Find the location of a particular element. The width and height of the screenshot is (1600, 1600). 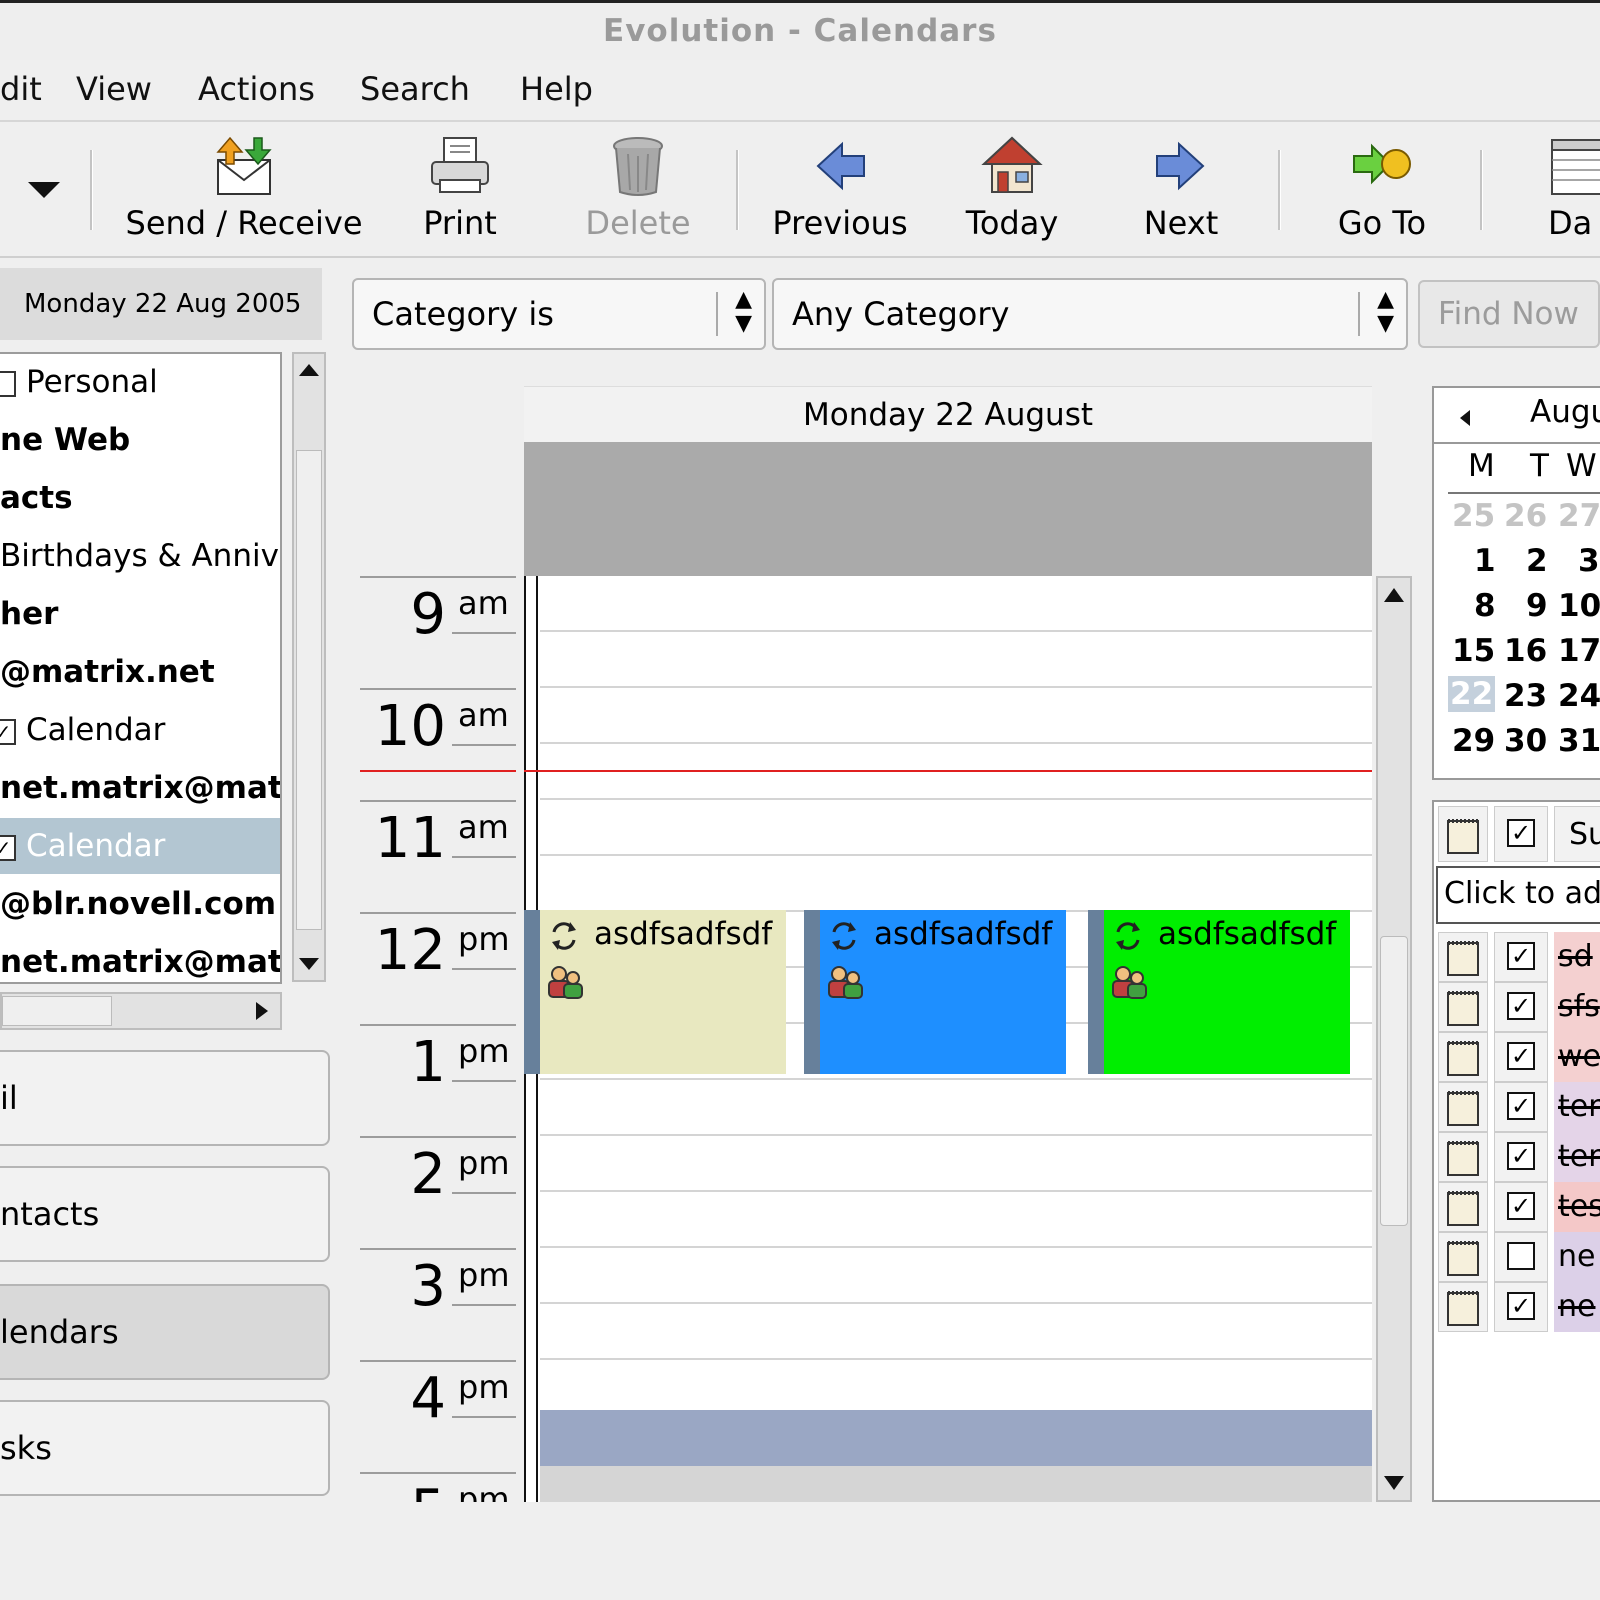

mini-calendar-day: 26 is located at coordinates (1525, 516).